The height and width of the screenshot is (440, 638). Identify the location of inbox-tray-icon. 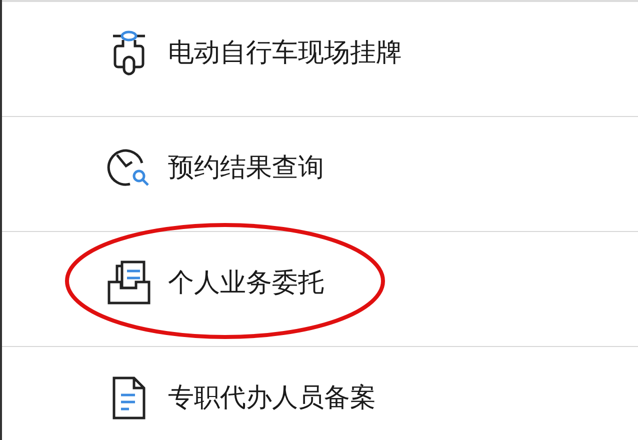
(129, 283).